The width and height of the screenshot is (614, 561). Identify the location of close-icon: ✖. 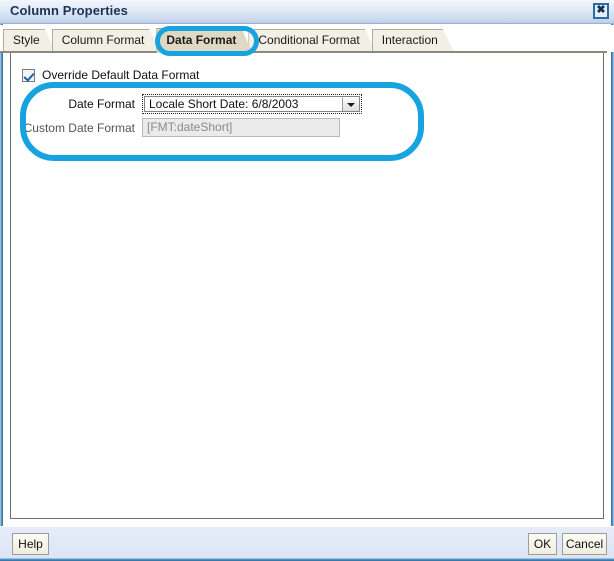
(601, 11).